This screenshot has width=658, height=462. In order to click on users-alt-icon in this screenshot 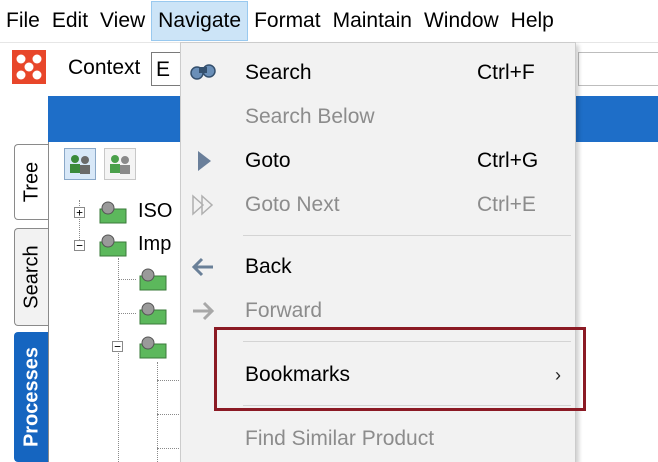, I will do `click(120, 164)`.